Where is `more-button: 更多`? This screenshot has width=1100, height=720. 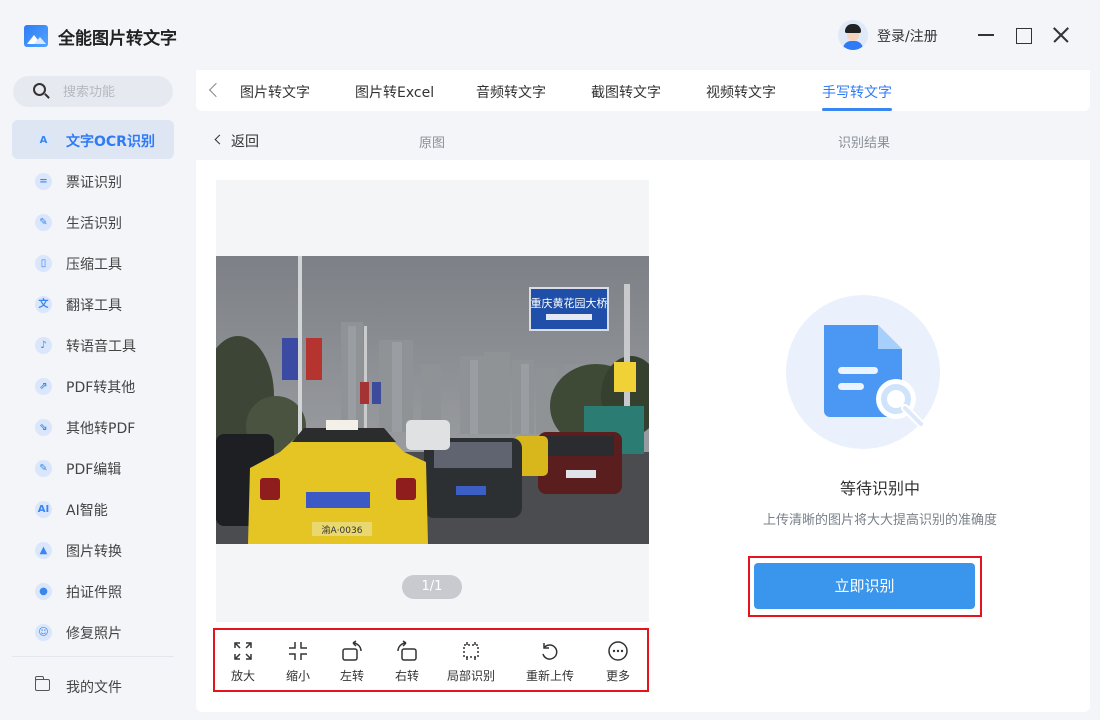
more-button: 更多 is located at coordinates (618, 661).